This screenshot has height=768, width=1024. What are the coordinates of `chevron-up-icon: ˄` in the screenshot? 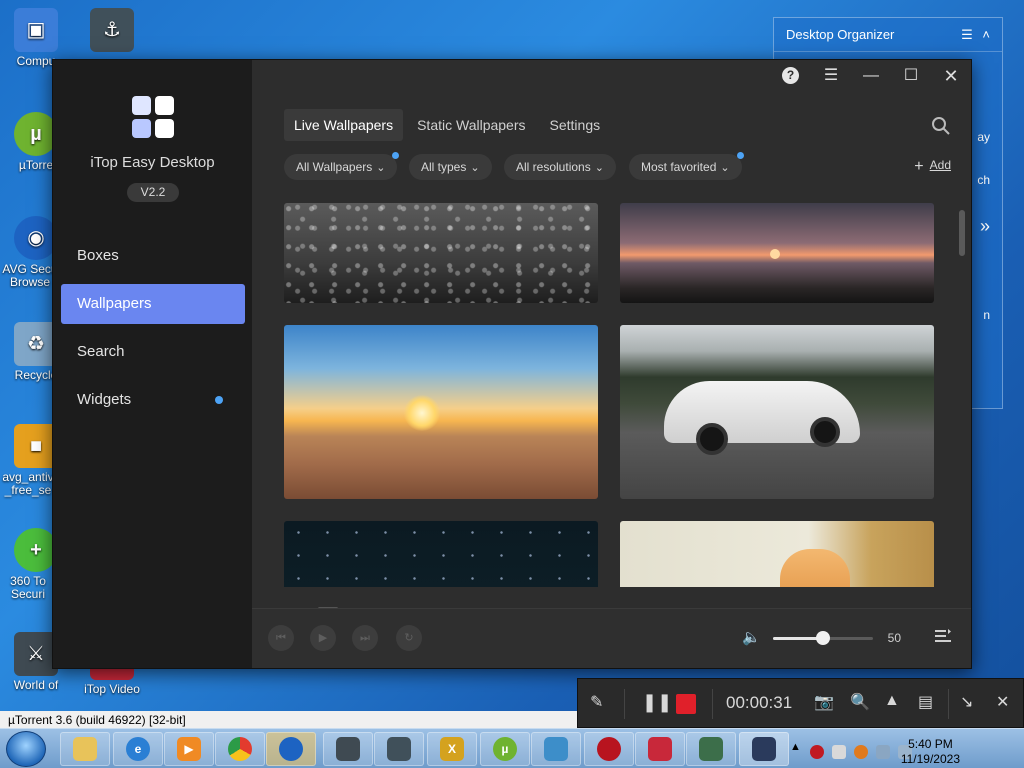 It's located at (986, 34).